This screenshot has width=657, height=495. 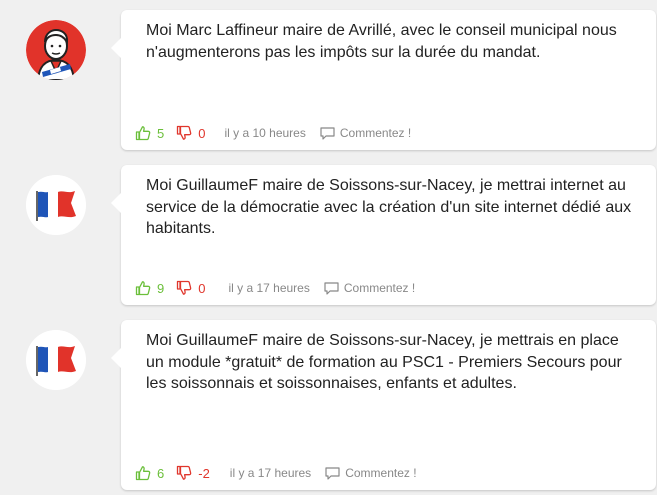 I want to click on post-meta-bar: 5 0 il y a 10 heures Commentez !, so click(x=273, y=133).